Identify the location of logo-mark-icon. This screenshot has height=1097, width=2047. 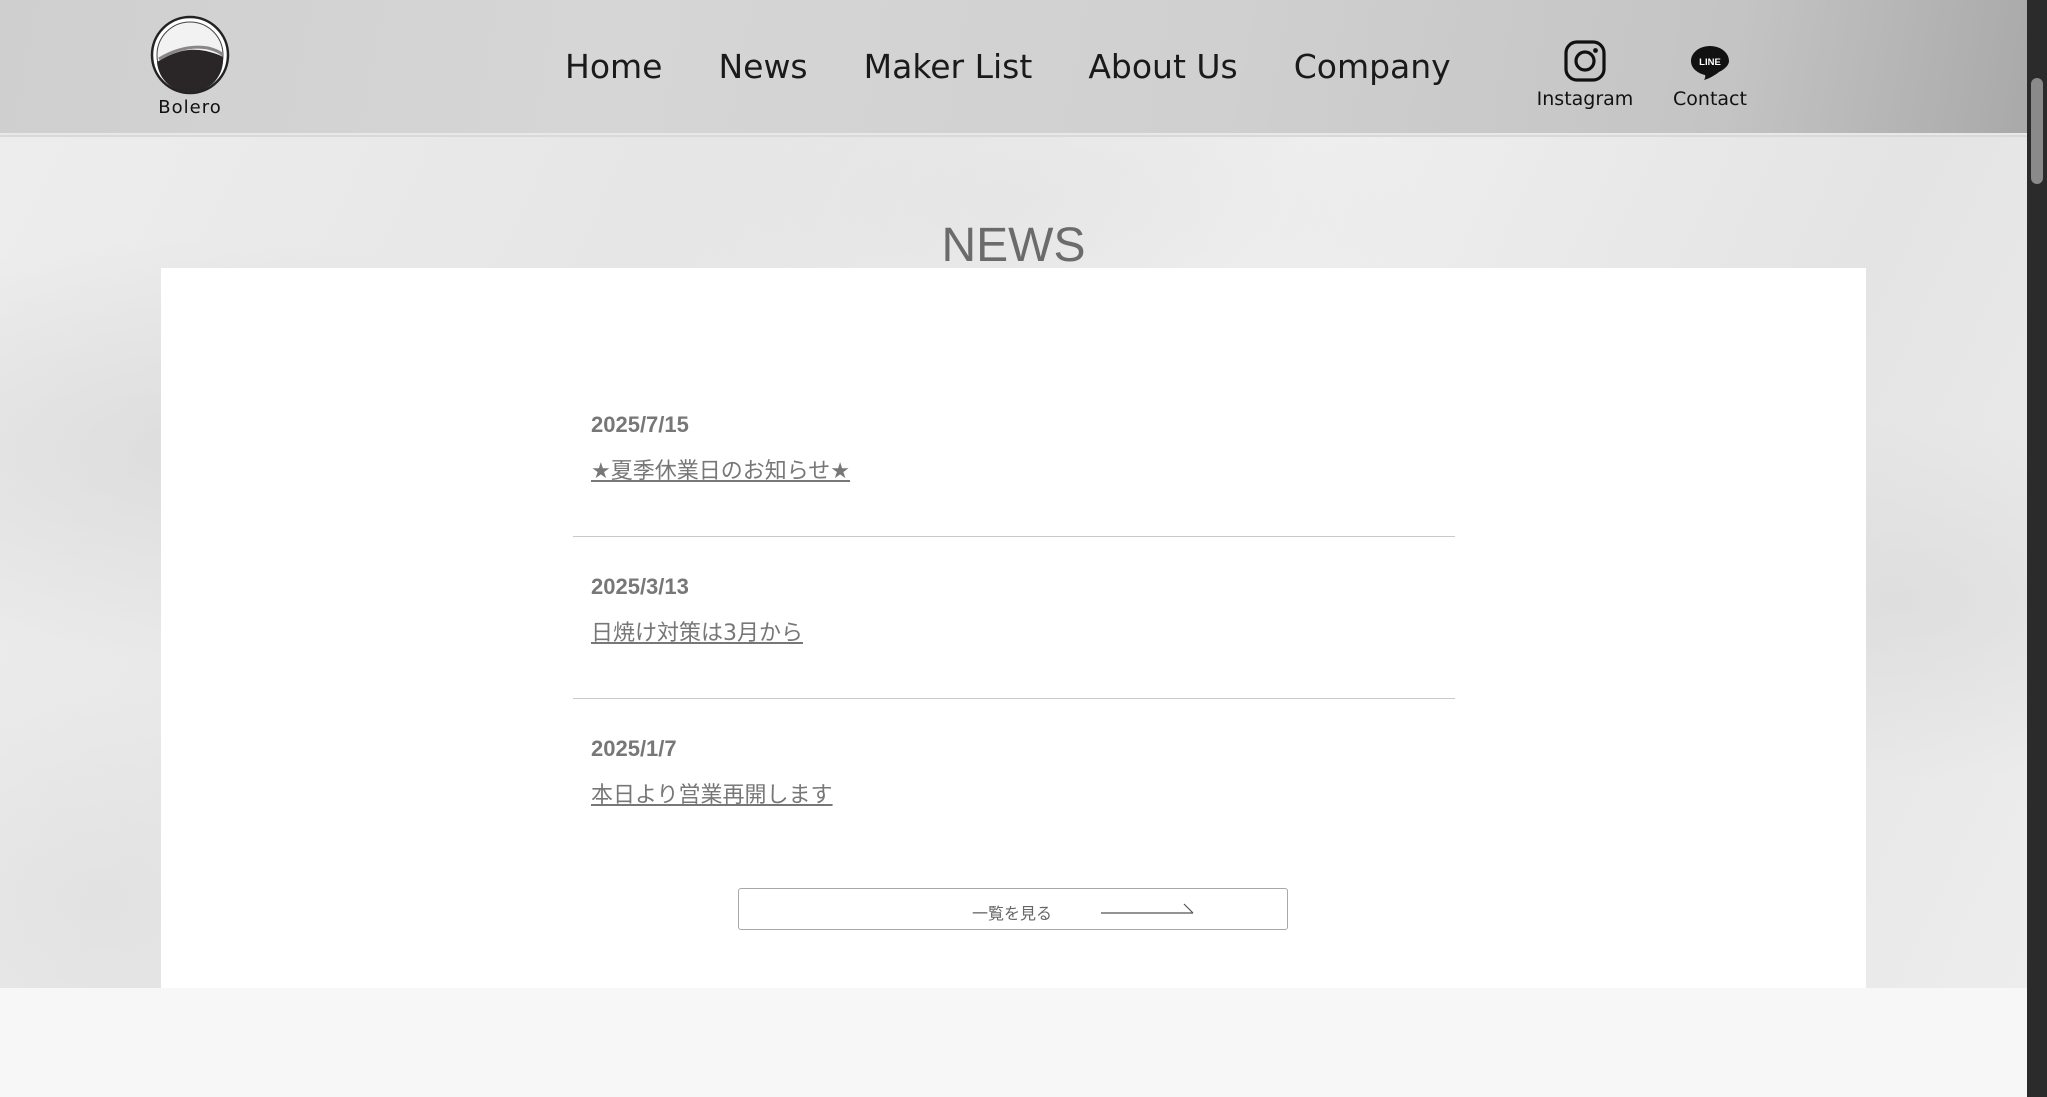
(190, 55).